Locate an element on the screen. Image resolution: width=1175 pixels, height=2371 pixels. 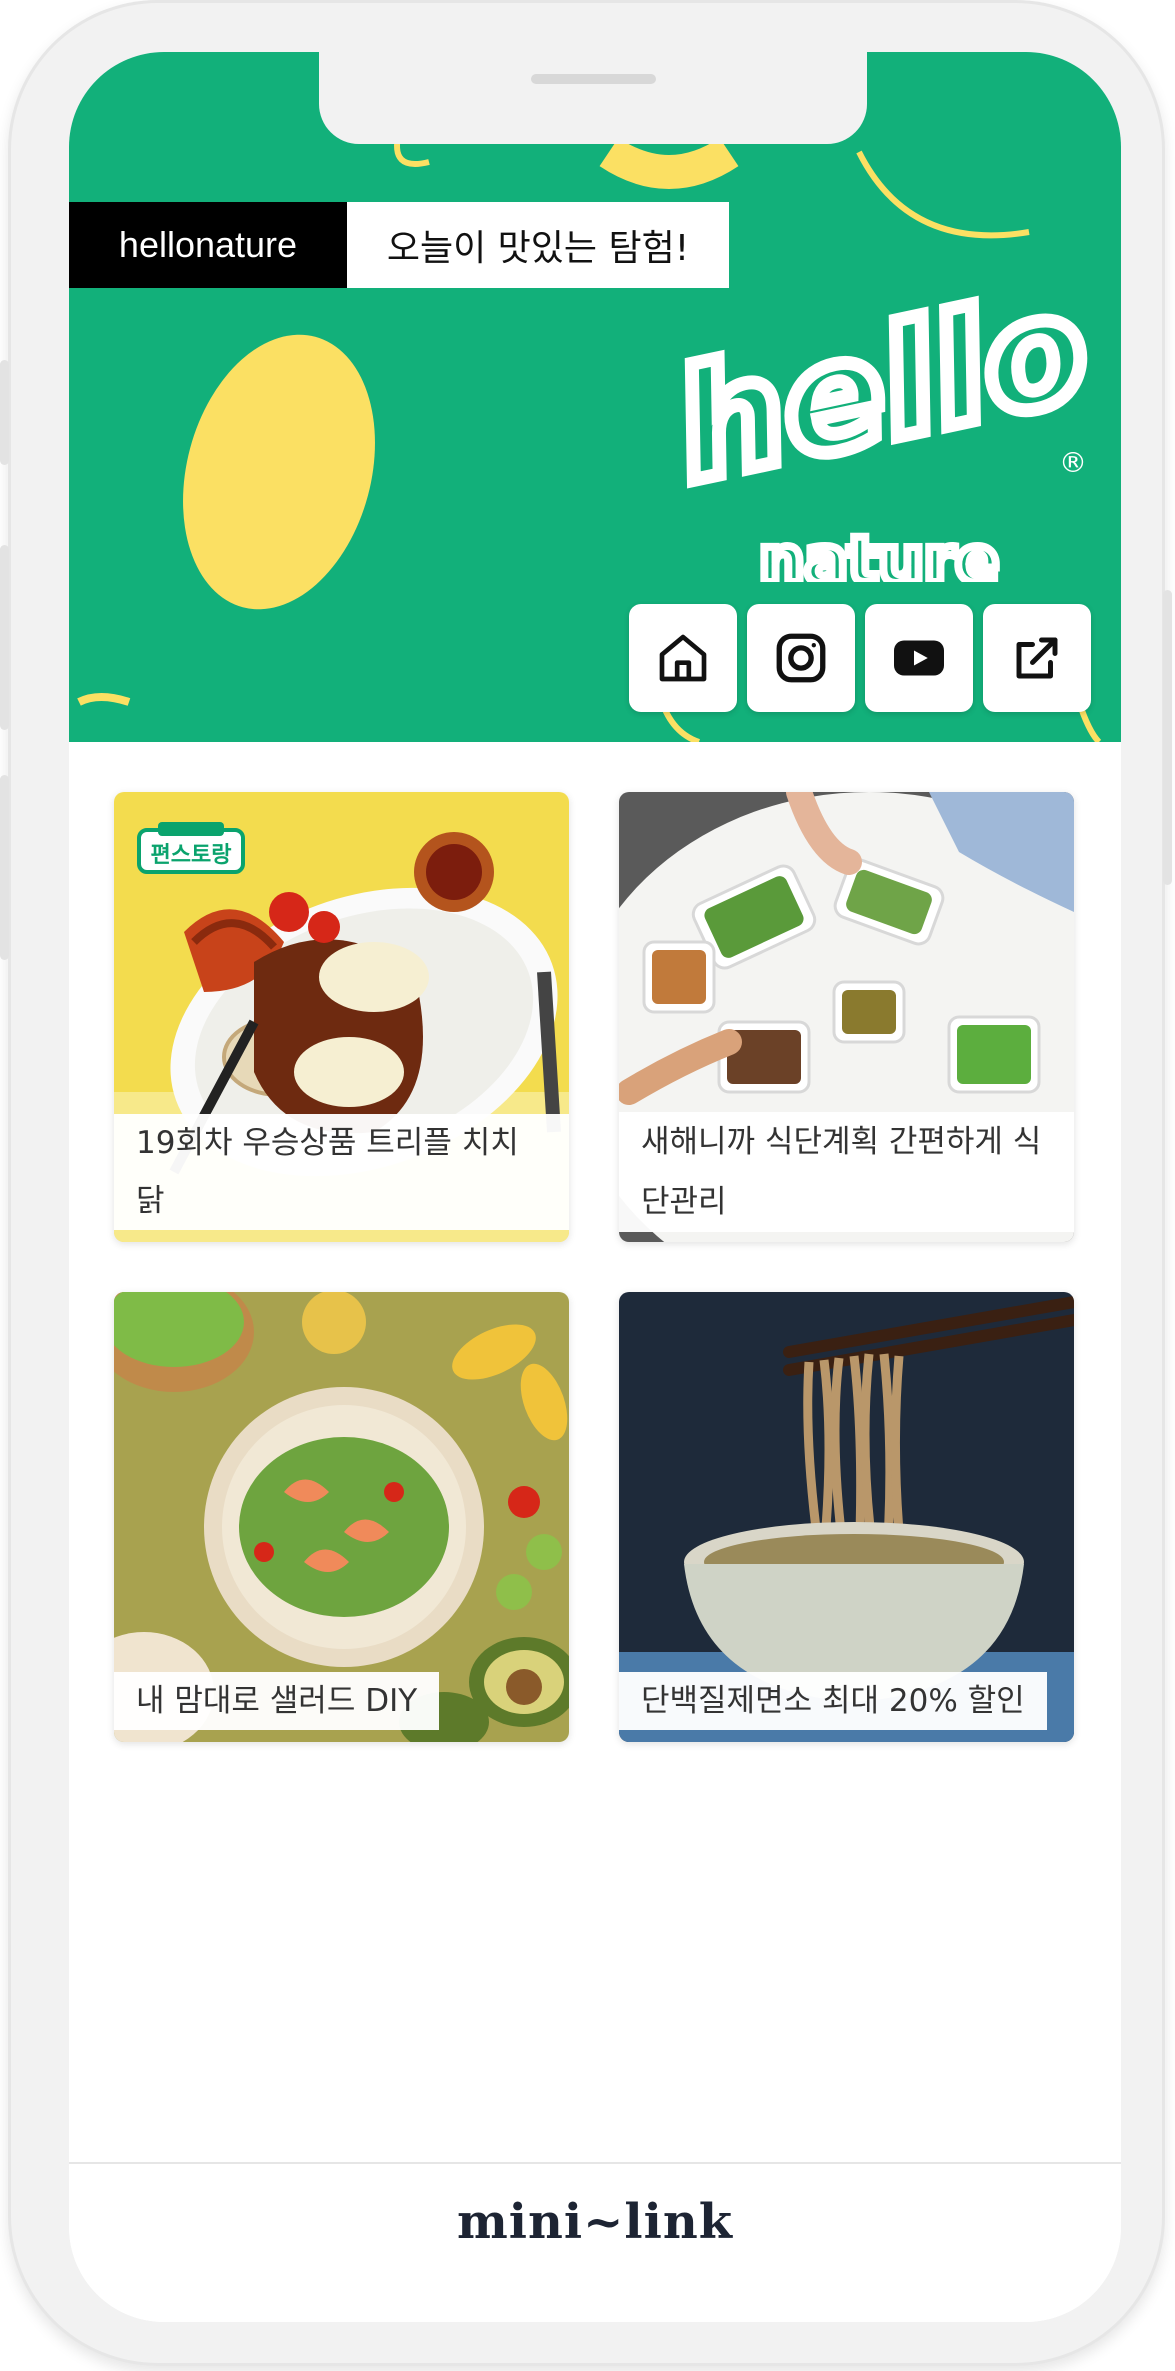
card-caption: 19회차 우승상품 트리플 치치닭 is located at coordinates (341, 1172).